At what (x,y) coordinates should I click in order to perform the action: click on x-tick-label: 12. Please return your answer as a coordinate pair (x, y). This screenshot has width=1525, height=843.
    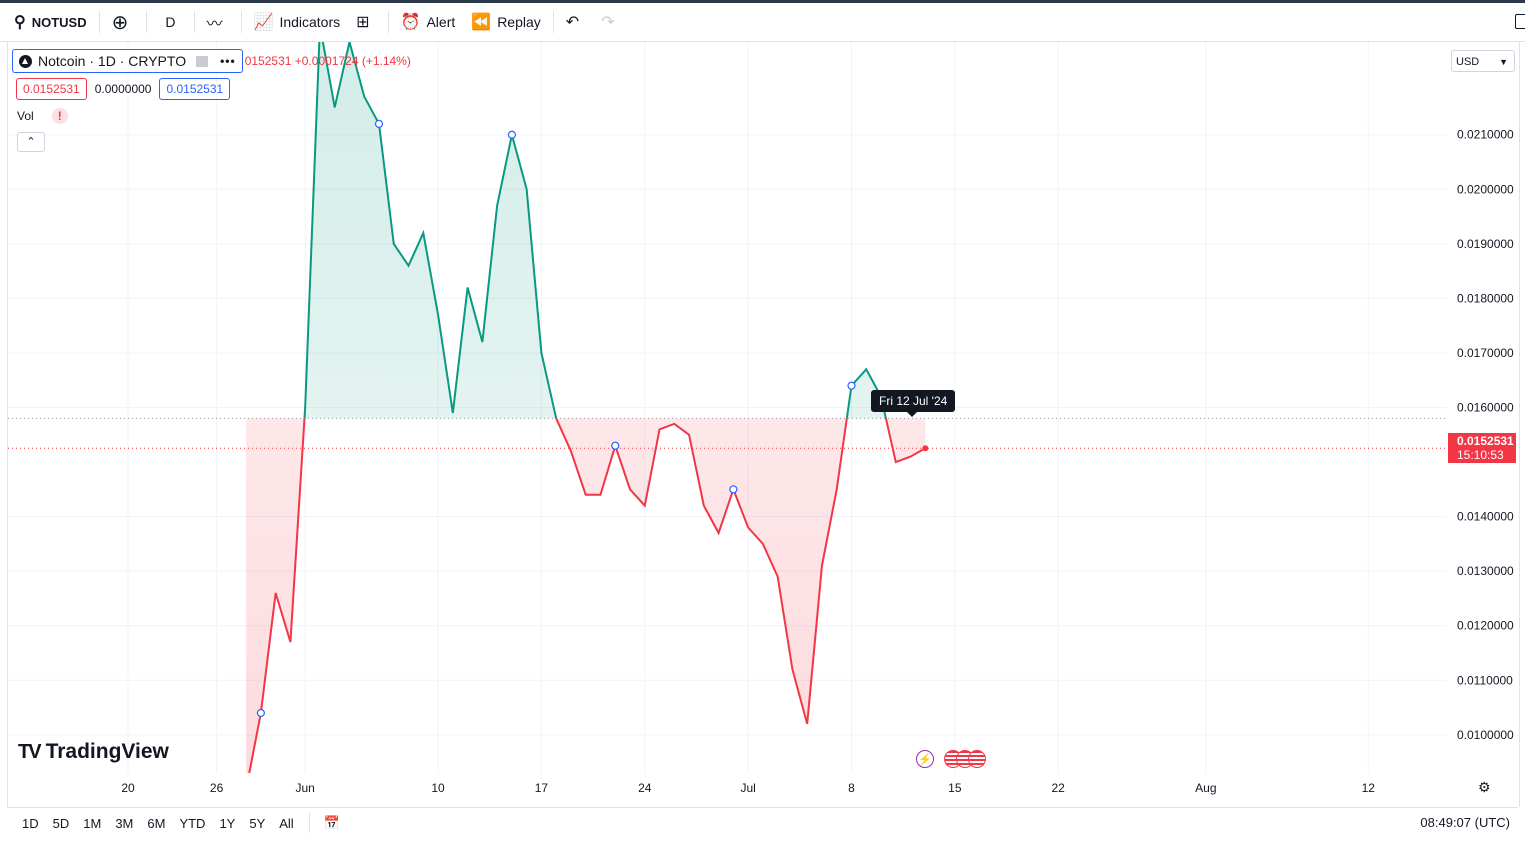
    Looking at the image, I should click on (1369, 788).